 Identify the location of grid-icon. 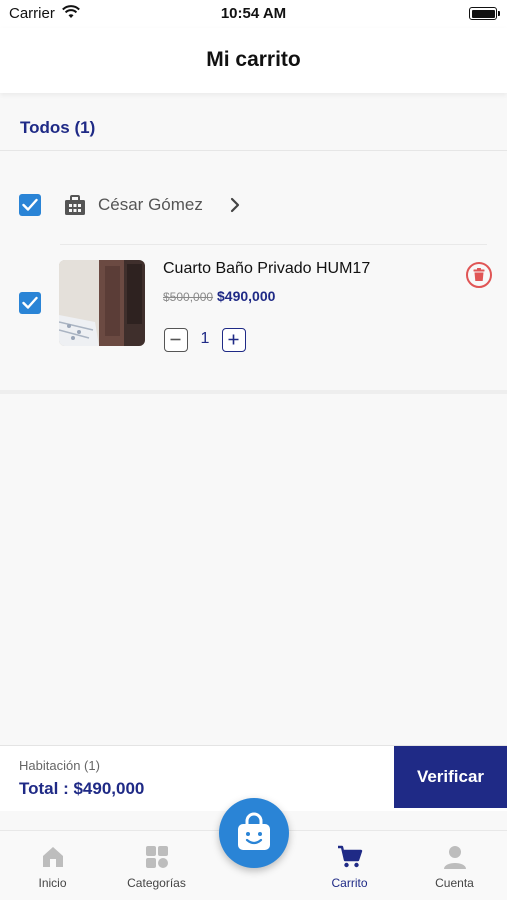
(157, 859).